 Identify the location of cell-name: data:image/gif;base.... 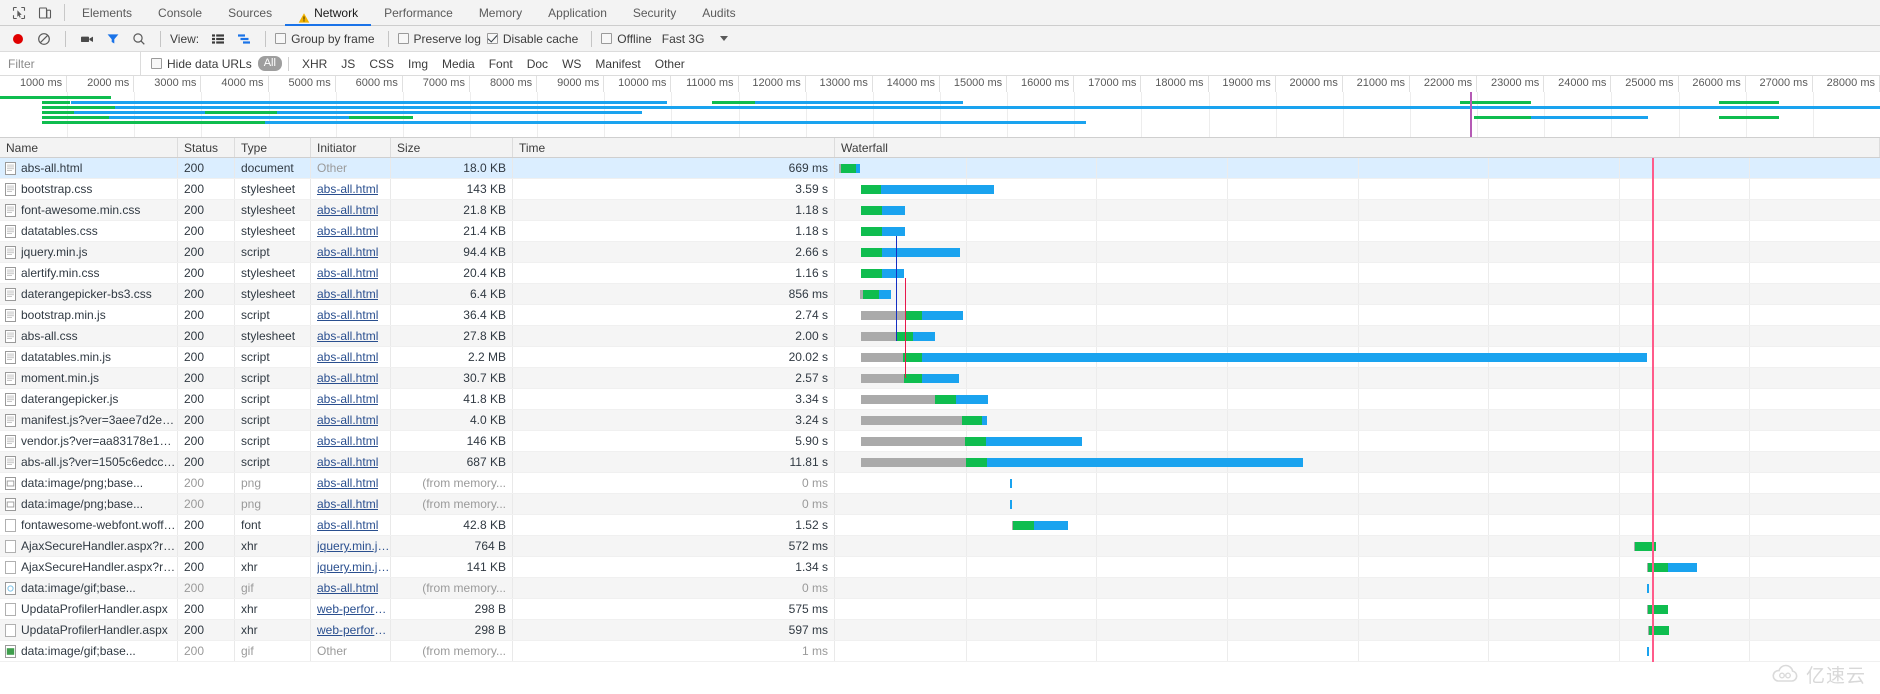
(89, 651).